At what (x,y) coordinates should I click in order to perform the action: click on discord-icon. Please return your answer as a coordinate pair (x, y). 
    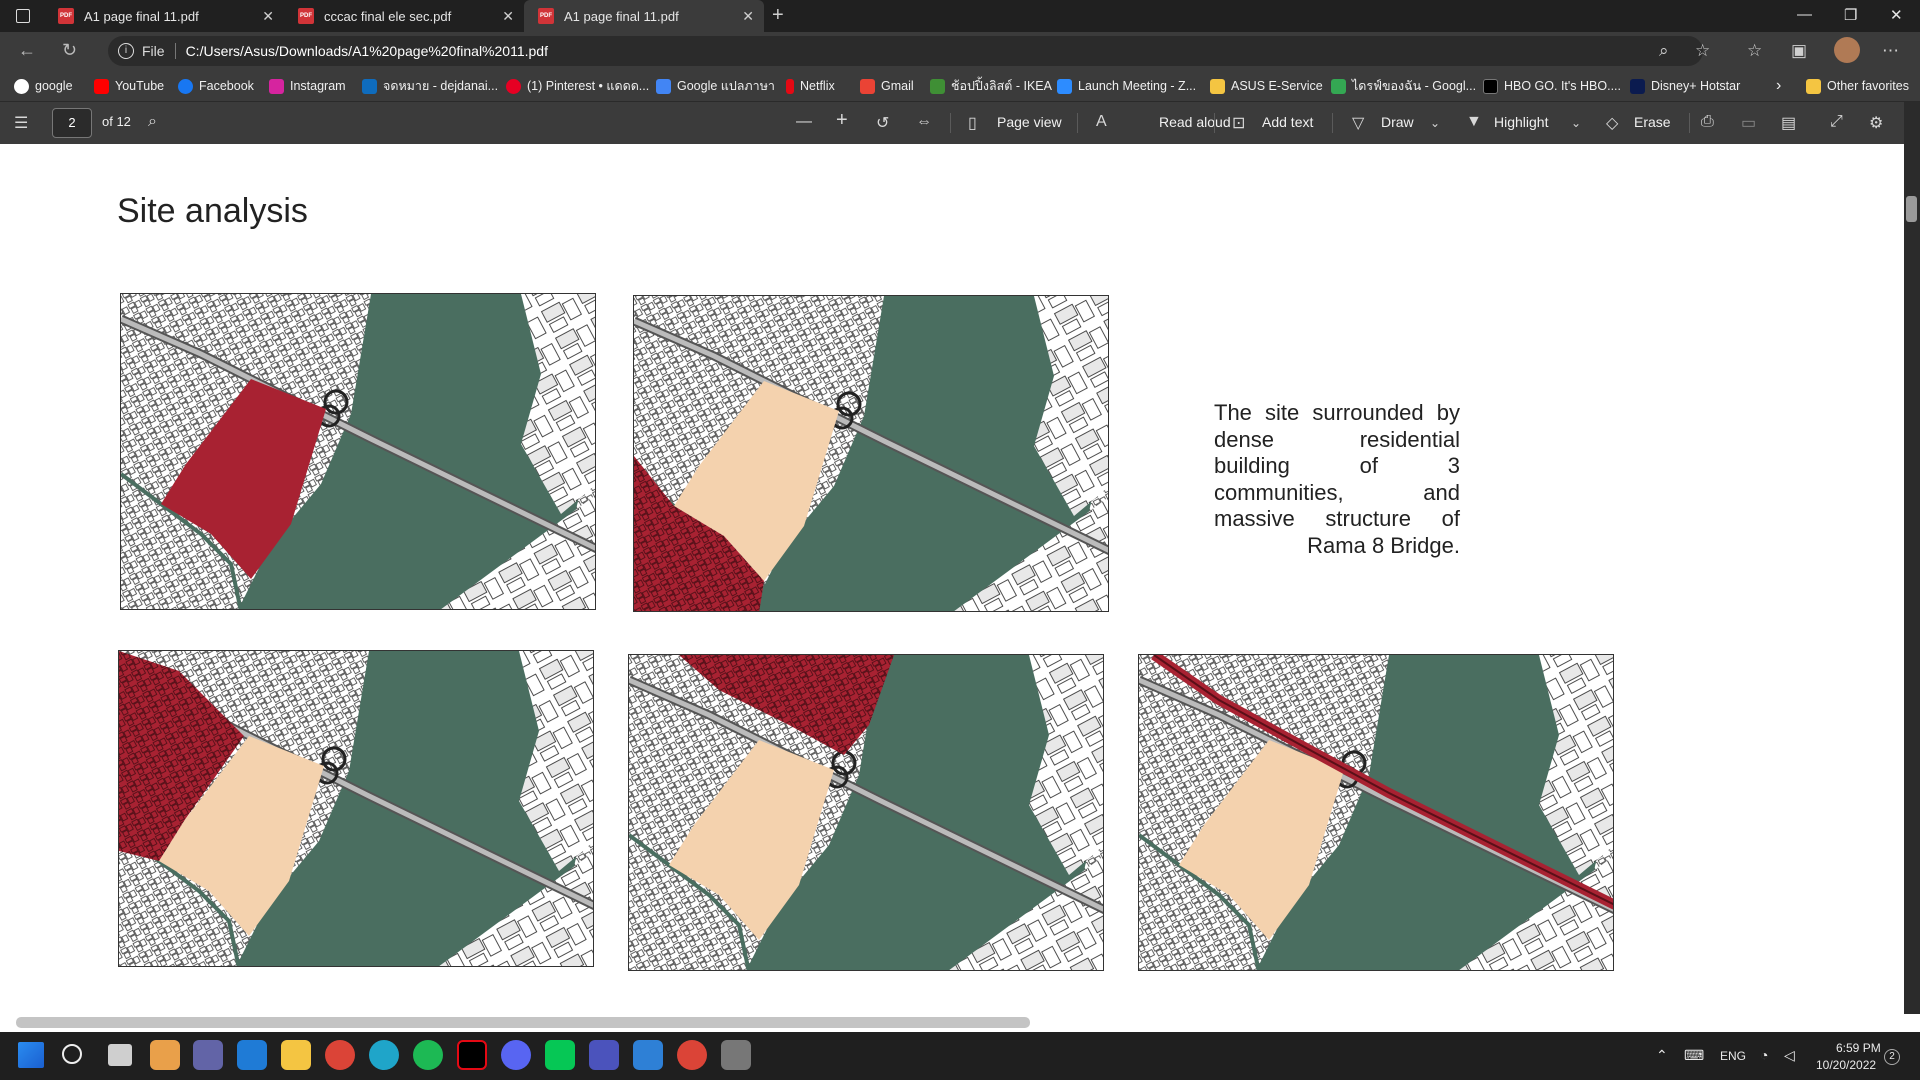
    Looking at the image, I should click on (516, 1055).